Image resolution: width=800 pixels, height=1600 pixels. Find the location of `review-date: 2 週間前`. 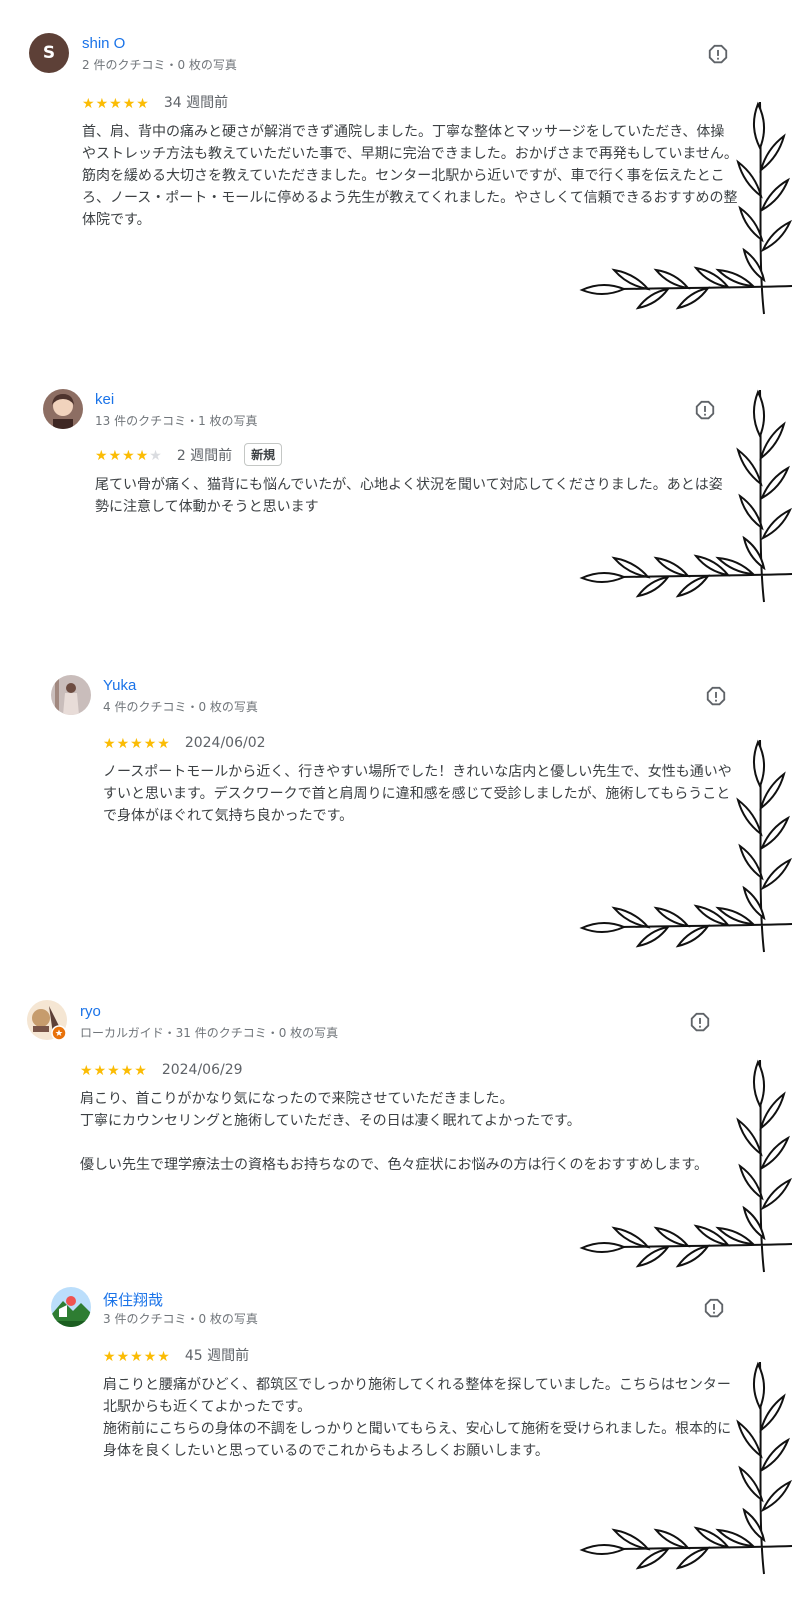

review-date: 2 週間前 is located at coordinates (204, 455).